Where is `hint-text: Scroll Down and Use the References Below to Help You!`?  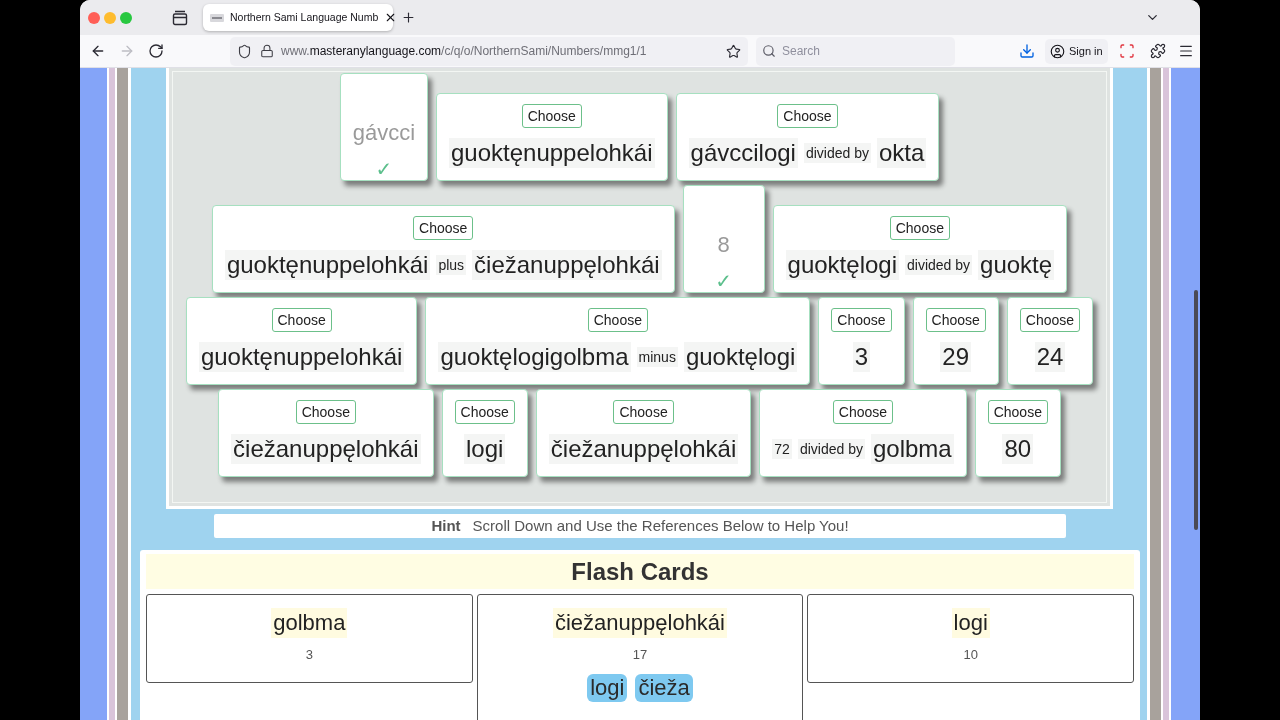 hint-text: Scroll Down and Use the References Below to Help You! is located at coordinates (660, 525).